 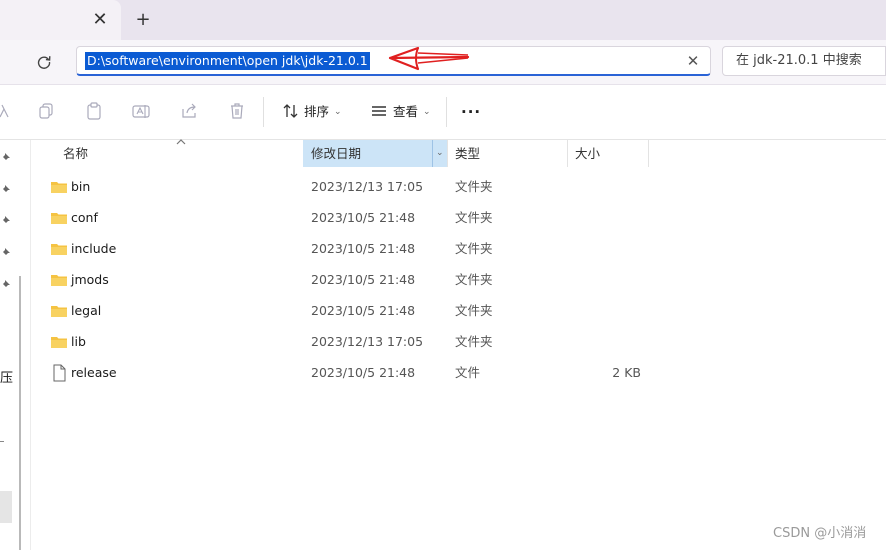 I want to click on file-name: jmods, so click(x=90, y=279).